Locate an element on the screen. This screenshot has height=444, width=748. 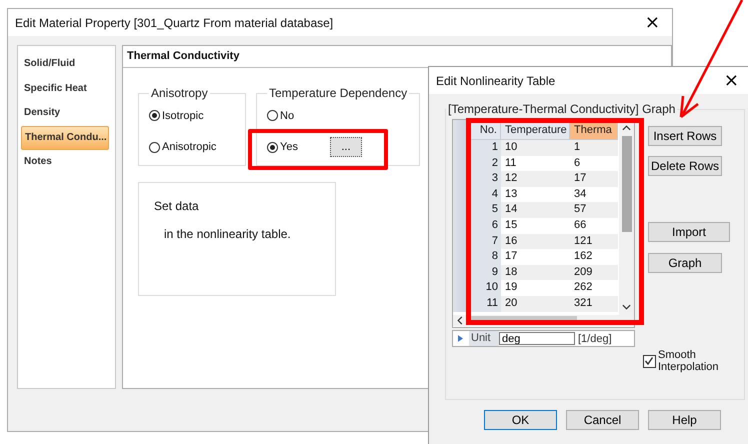
sidebar-item: Specific Heat is located at coordinates (65, 88).